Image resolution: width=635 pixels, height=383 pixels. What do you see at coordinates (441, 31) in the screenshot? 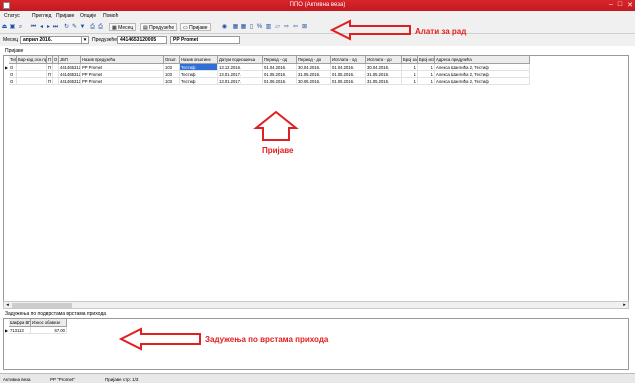
I see `annotation-tools: Алати за рад` at bounding box center [441, 31].